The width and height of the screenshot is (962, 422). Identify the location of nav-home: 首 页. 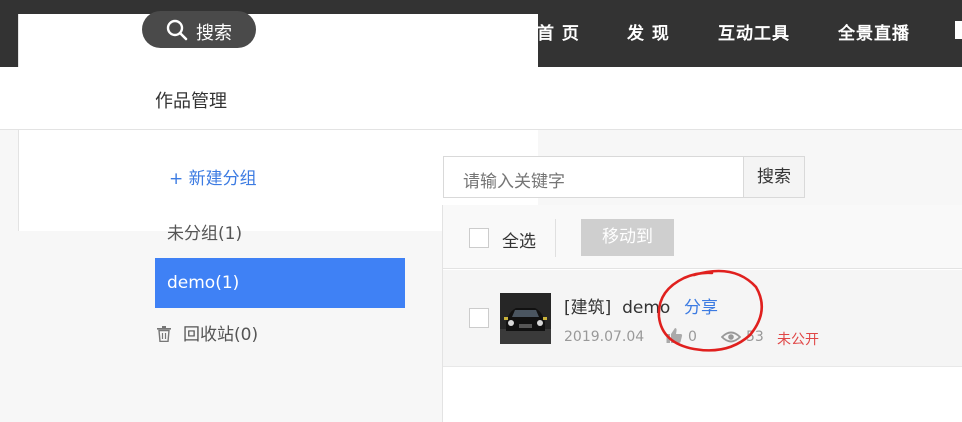
(558, 31).